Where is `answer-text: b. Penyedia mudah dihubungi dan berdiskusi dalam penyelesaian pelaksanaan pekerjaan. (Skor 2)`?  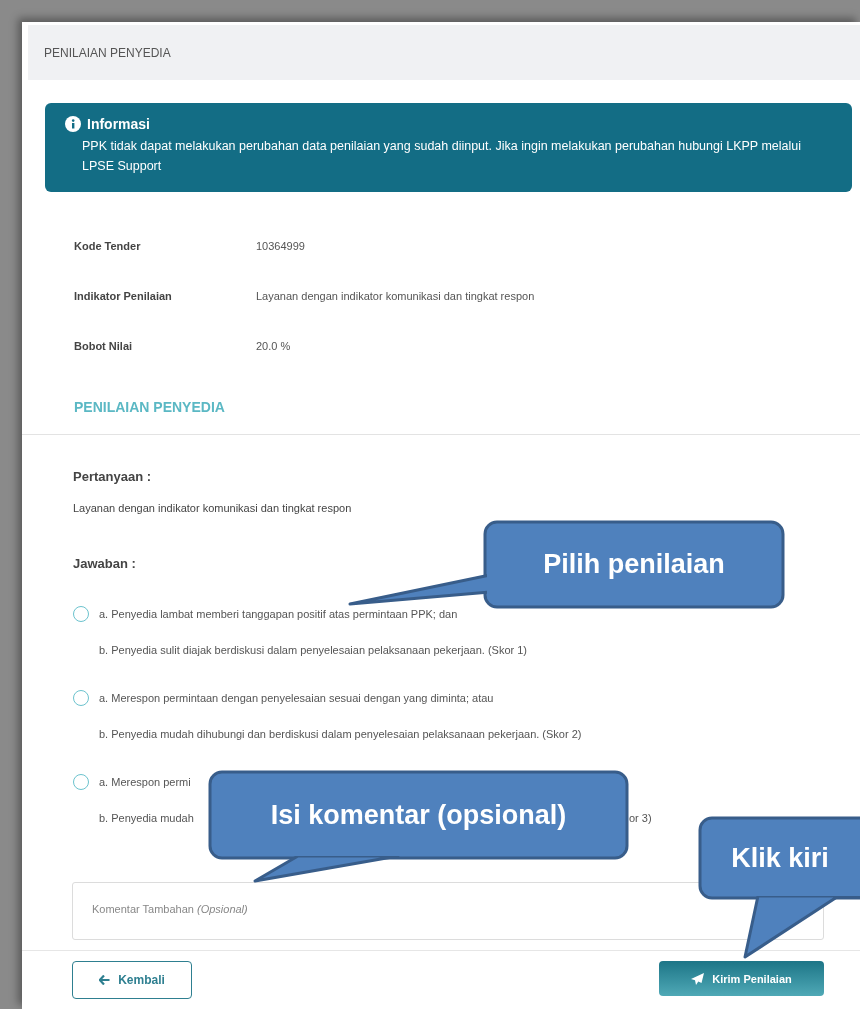
answer-text: b. Penyedia mudah dihubungi dan berdiskusi dalam penyelesaian pelaksanaan pekerjaan. (Skor 2) is located at coordinates (340, 734).